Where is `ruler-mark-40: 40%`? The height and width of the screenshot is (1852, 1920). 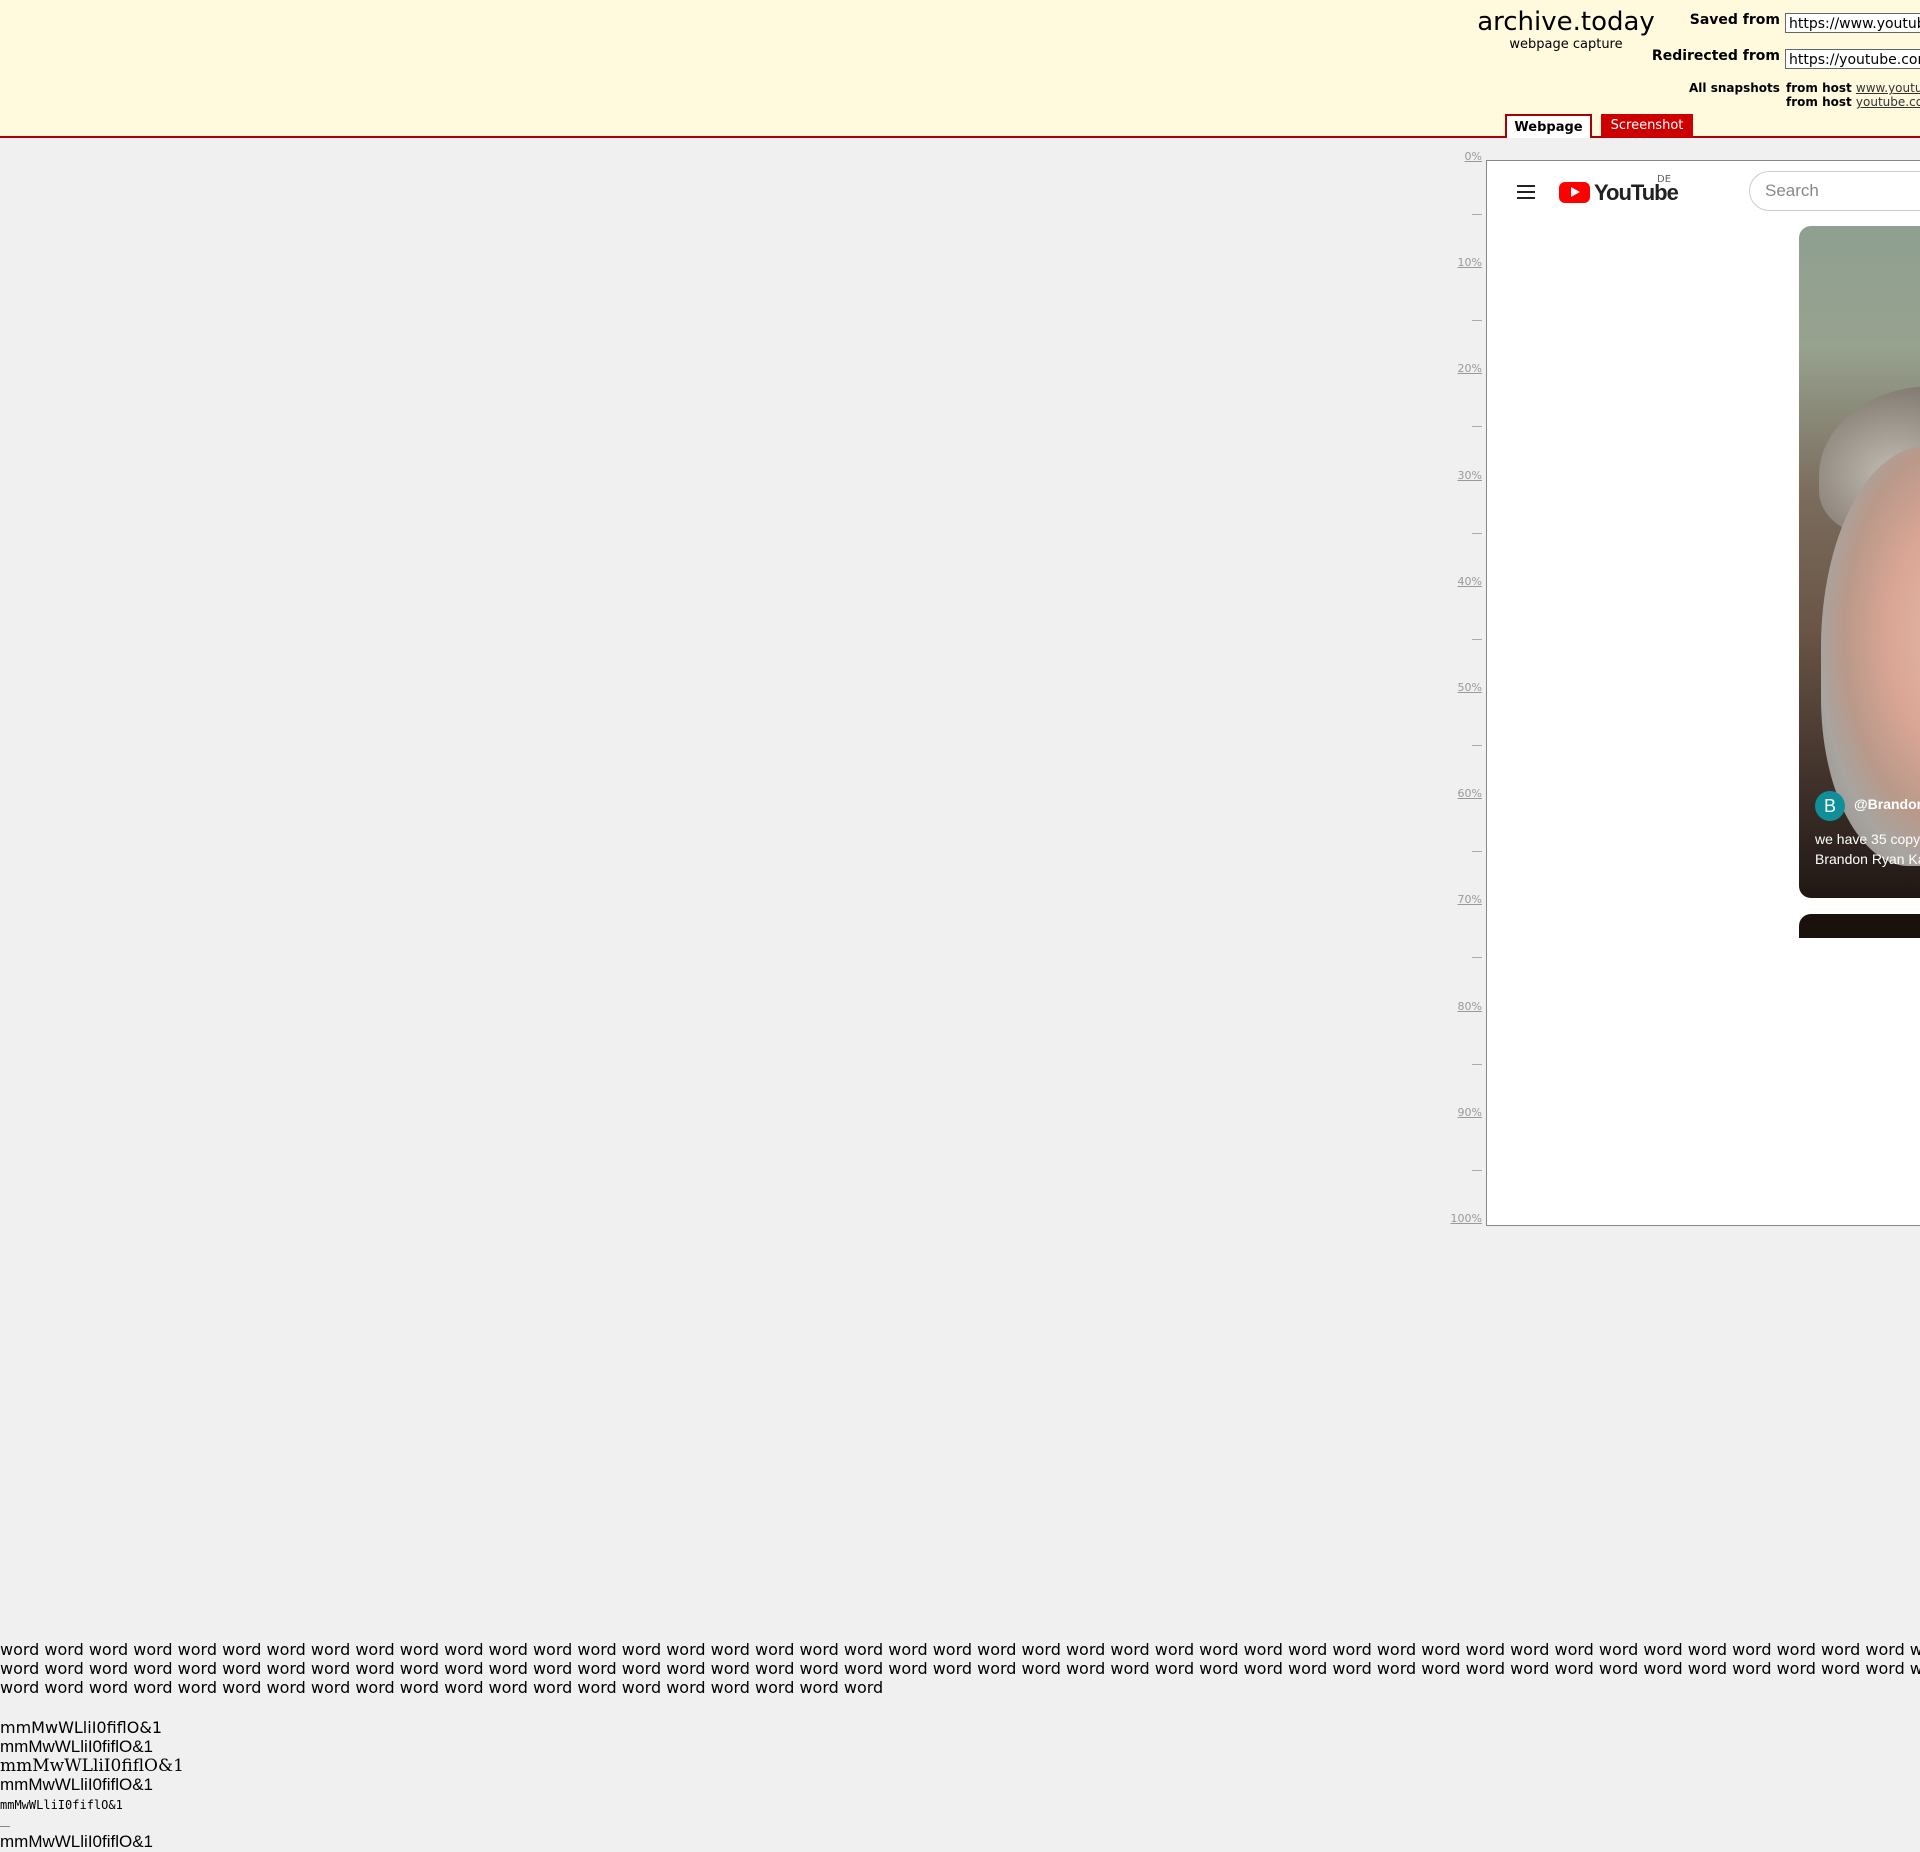
ruler-mark-40: 40% is located at coordinates (1470, 581).